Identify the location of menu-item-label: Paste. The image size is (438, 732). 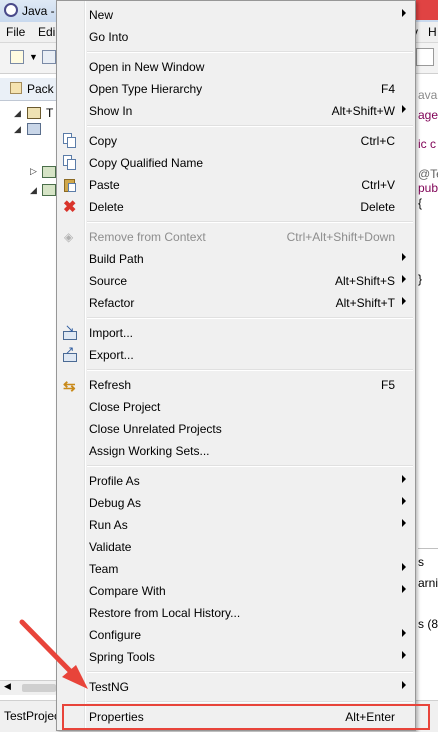
(104, 185).